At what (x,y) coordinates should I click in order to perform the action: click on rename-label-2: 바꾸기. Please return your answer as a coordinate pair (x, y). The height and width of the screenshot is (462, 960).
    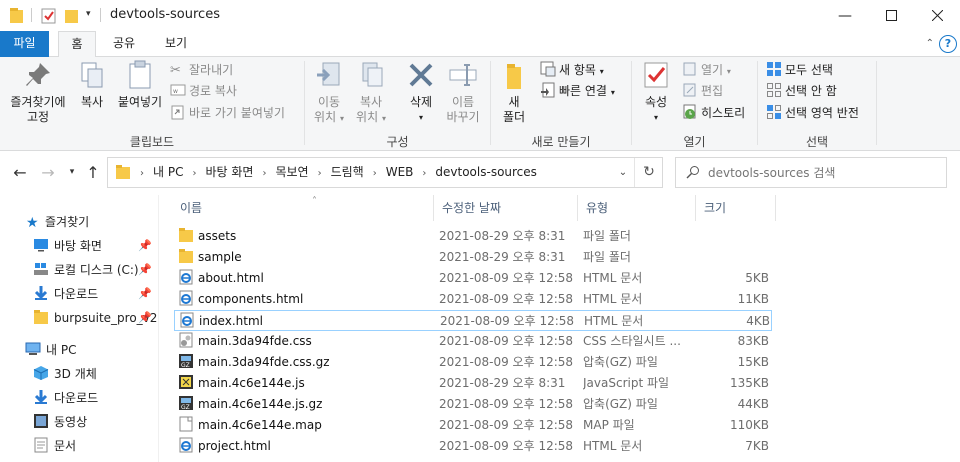
    Looking at the image, I should click on (463, 117).